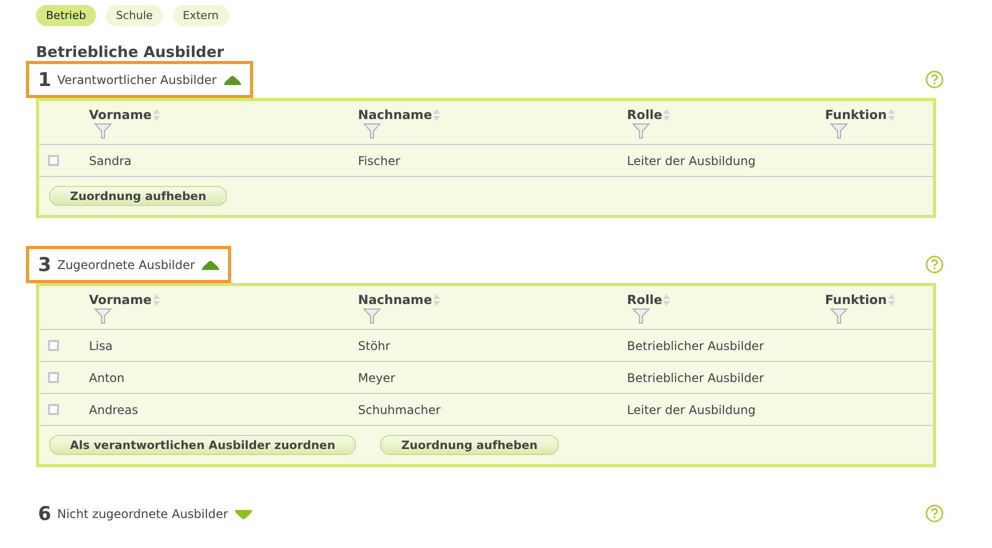  I want to click on table-cell-text: Stöhr, so click(375, 345).